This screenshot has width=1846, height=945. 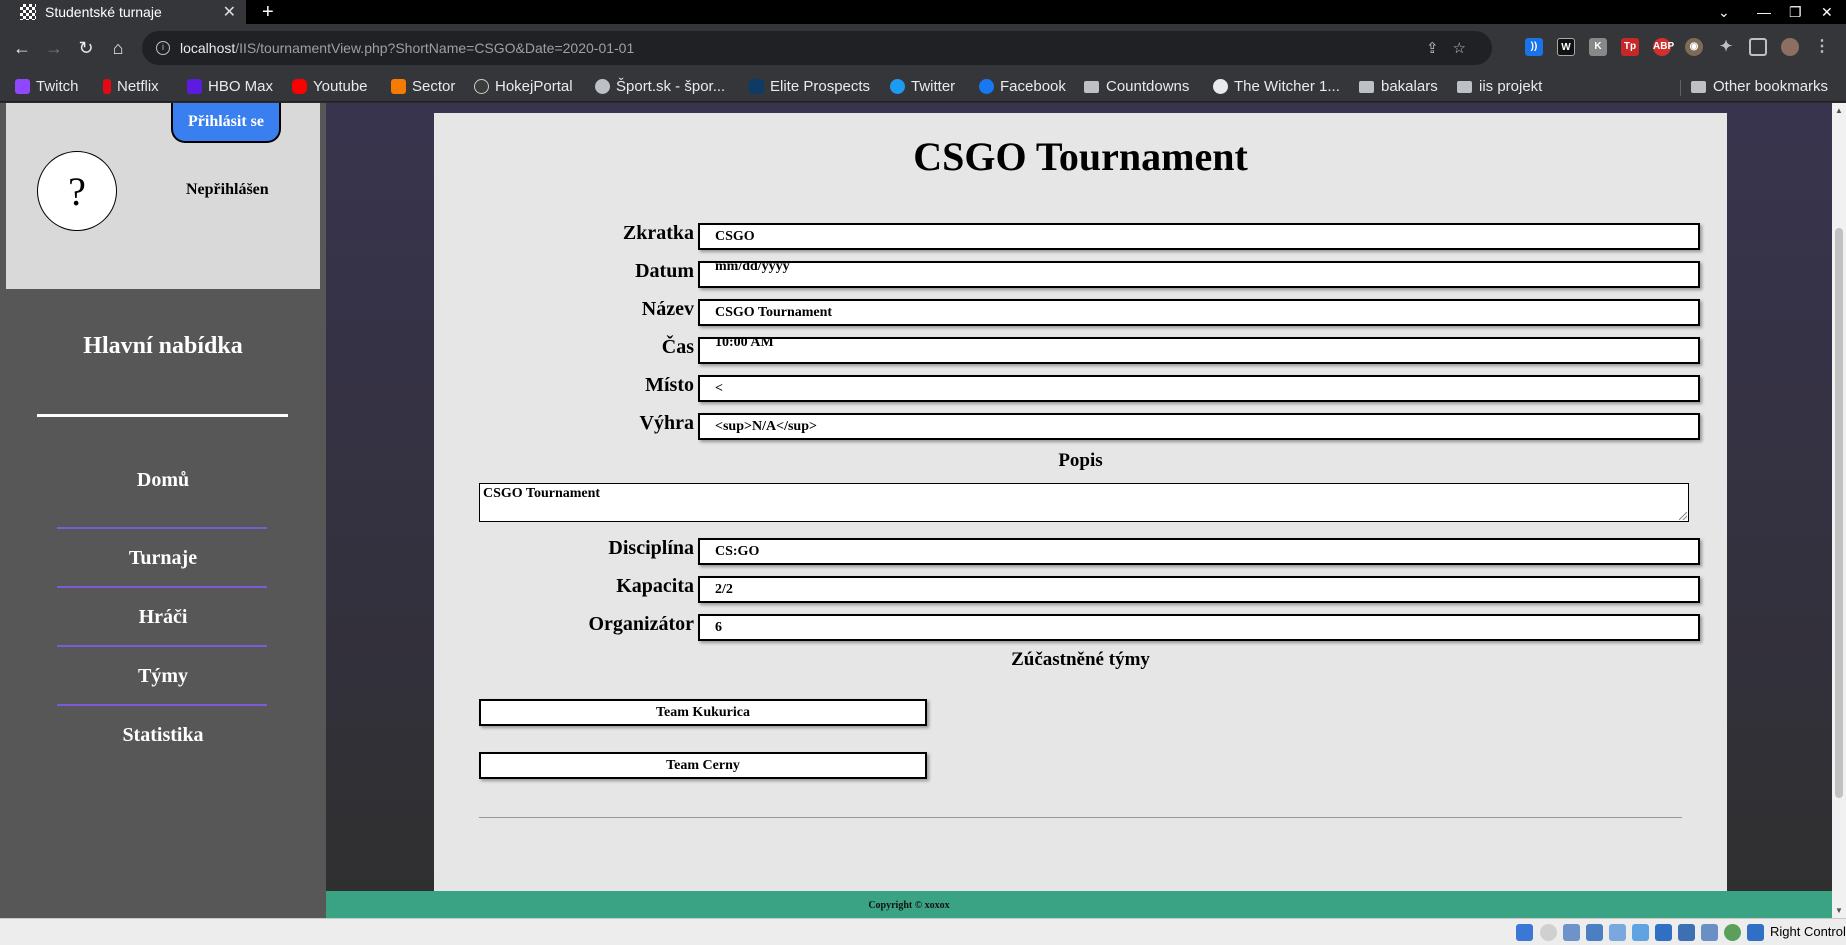 What do you see at coordinates (542, 493) in the screenshot?
I see `description-text: CSGO Tournament` at bounding box center [542, 493].